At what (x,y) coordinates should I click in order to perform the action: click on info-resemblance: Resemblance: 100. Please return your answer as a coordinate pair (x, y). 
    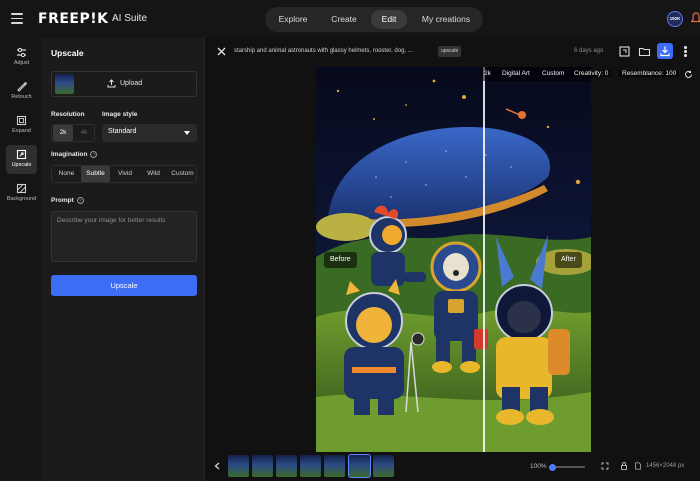
    Looking at the image, I should click on (649, 73).